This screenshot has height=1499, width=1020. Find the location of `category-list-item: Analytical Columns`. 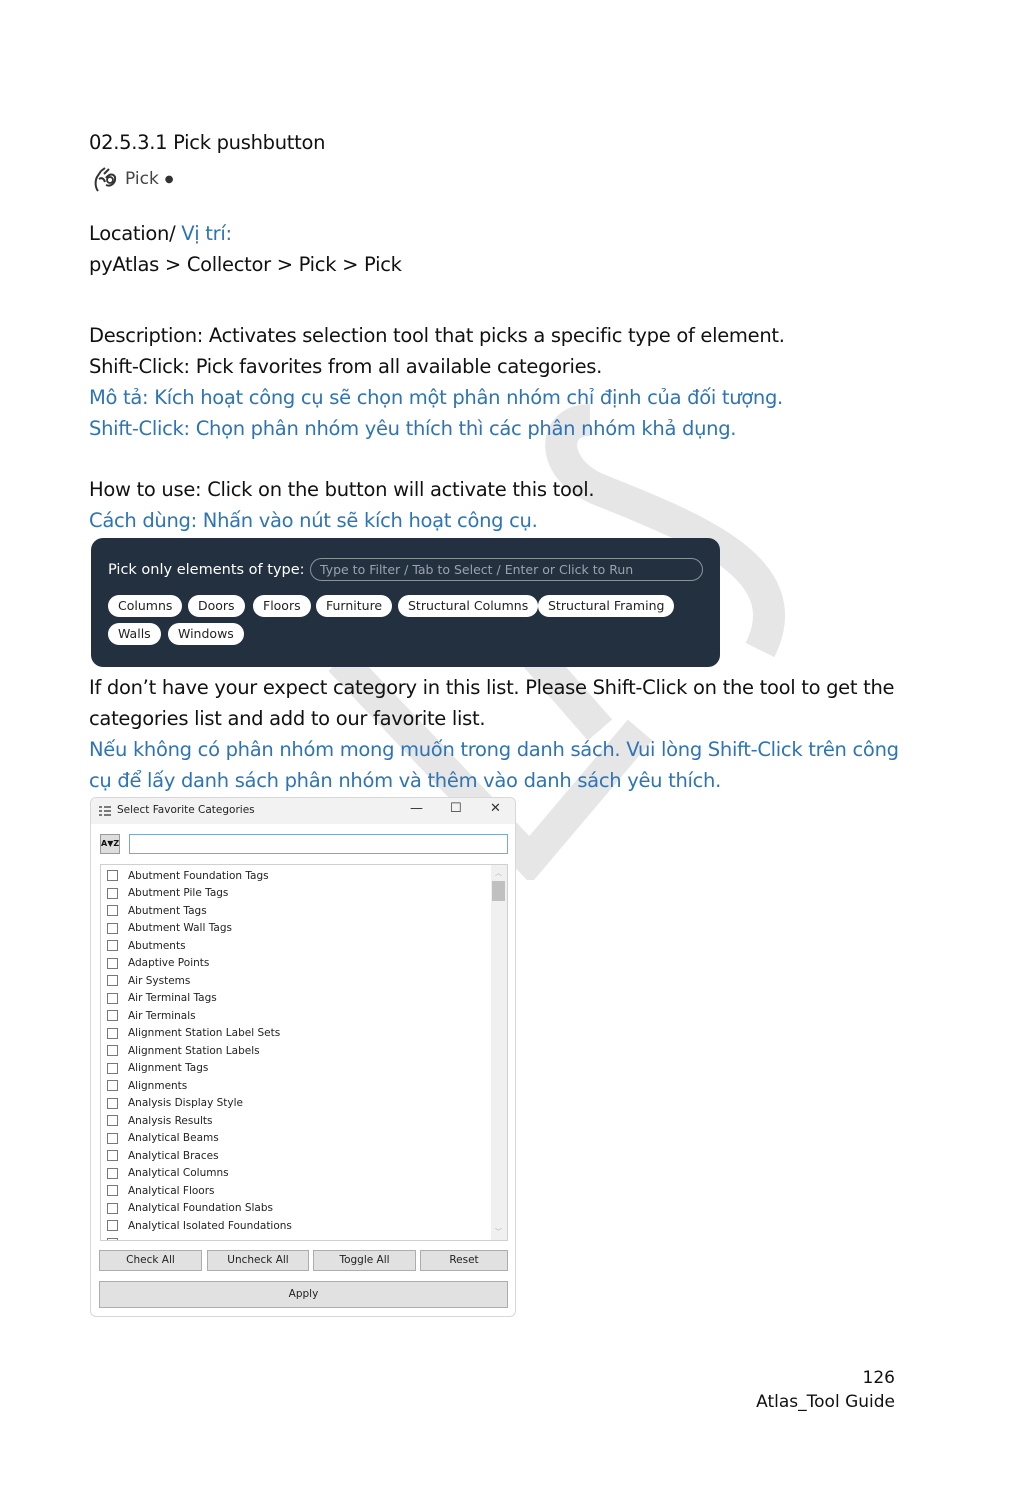

category-list-item: Analytical Columns is located at coordinates (168, 1173).